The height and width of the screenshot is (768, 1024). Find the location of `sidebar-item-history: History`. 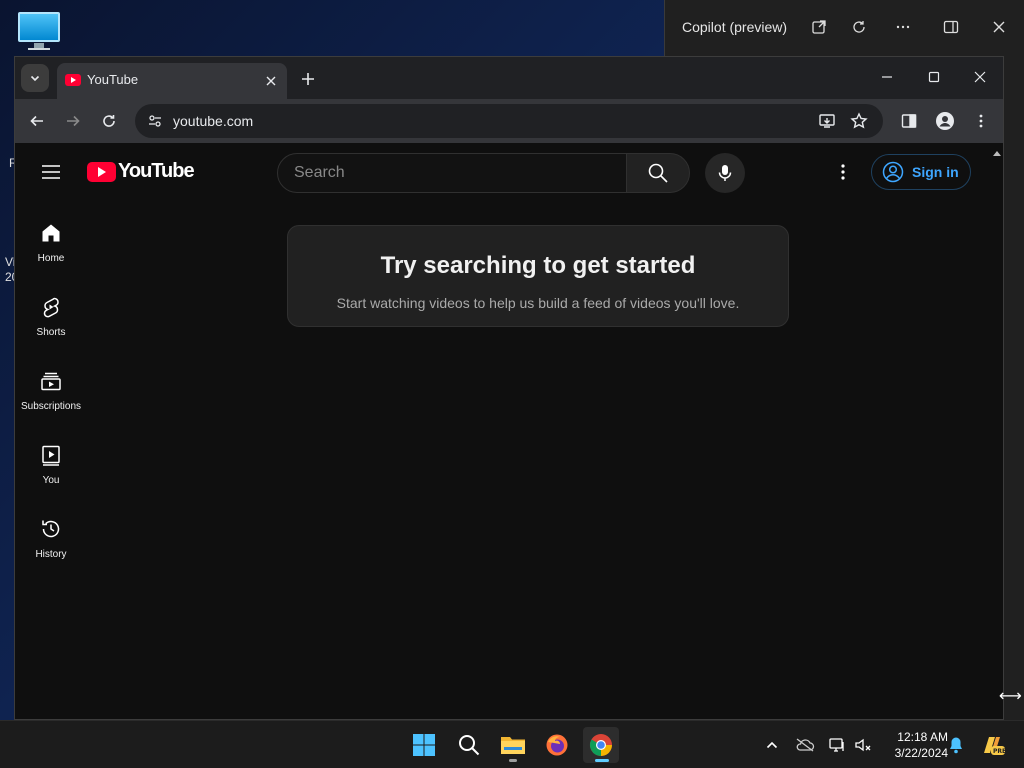

sidebar-item-history: History is located at coordinates (51, 539).